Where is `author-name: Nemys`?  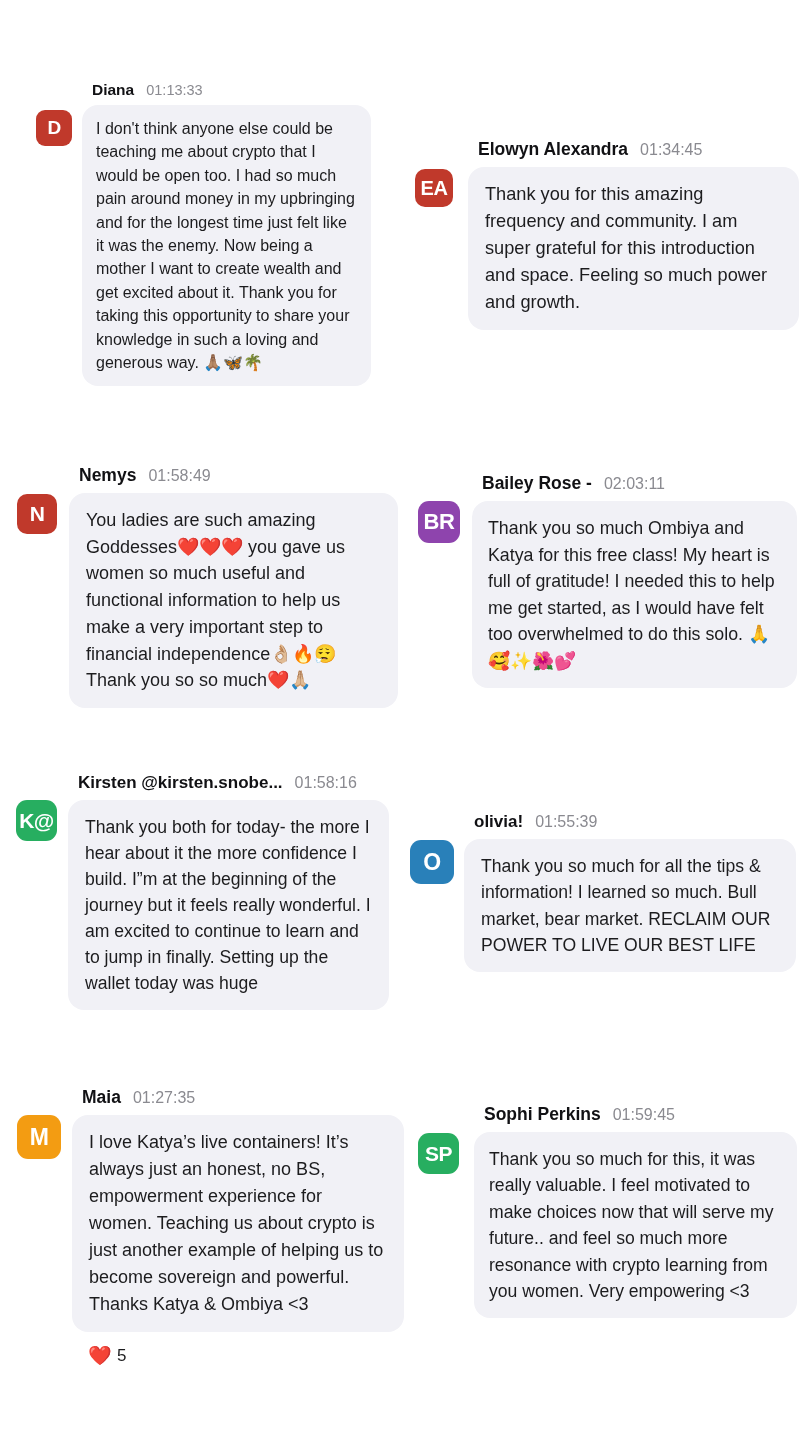 author-name: Nemys is located at coordinates (108, 475).